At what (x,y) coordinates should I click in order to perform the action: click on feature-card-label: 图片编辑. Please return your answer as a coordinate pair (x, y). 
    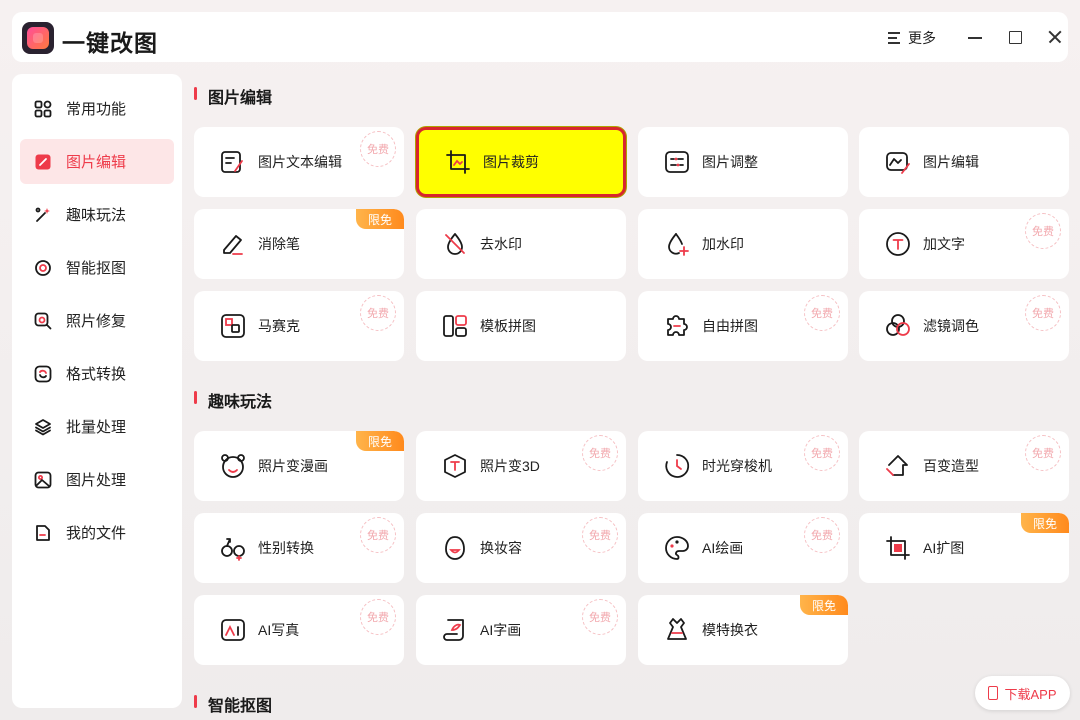
    Looking at the image, I should click on (951, 162).